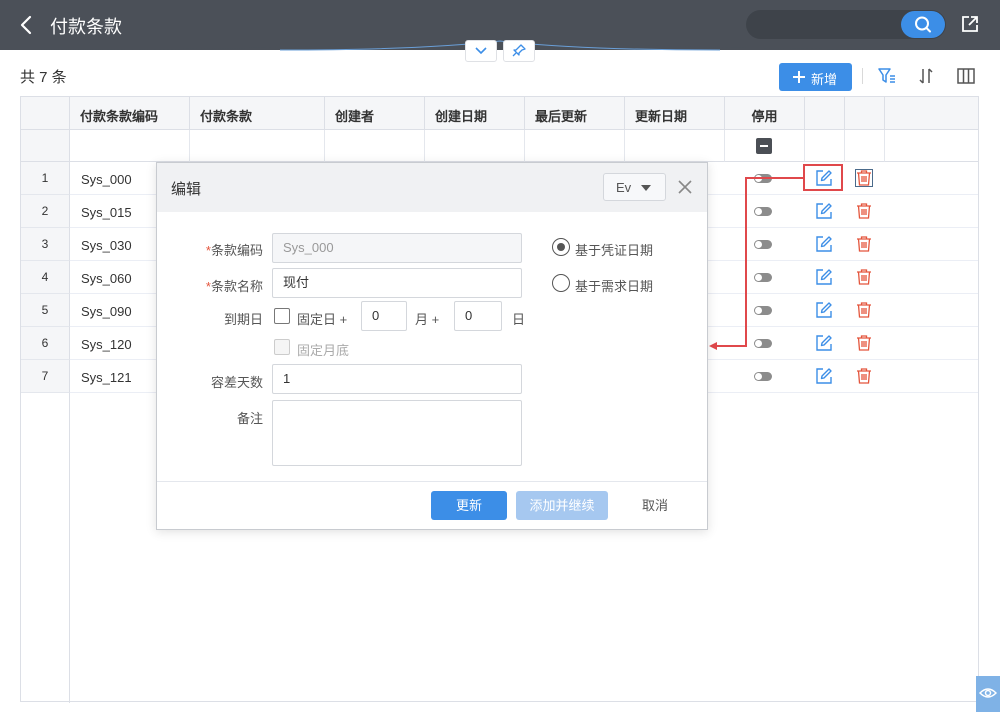 The height and width of the screenshot is (712, 1000). Describe the element at coordinates (397, 379) in the screenshot. I see `tolerance-field: 1` at that location.